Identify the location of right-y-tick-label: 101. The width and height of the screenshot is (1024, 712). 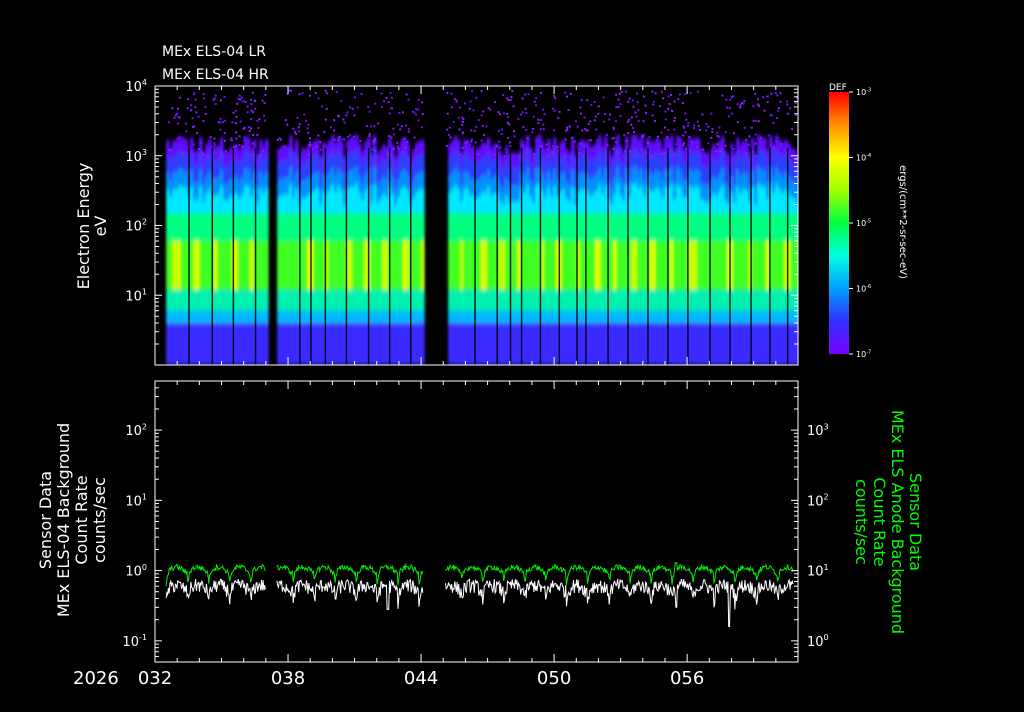
(818, 571).